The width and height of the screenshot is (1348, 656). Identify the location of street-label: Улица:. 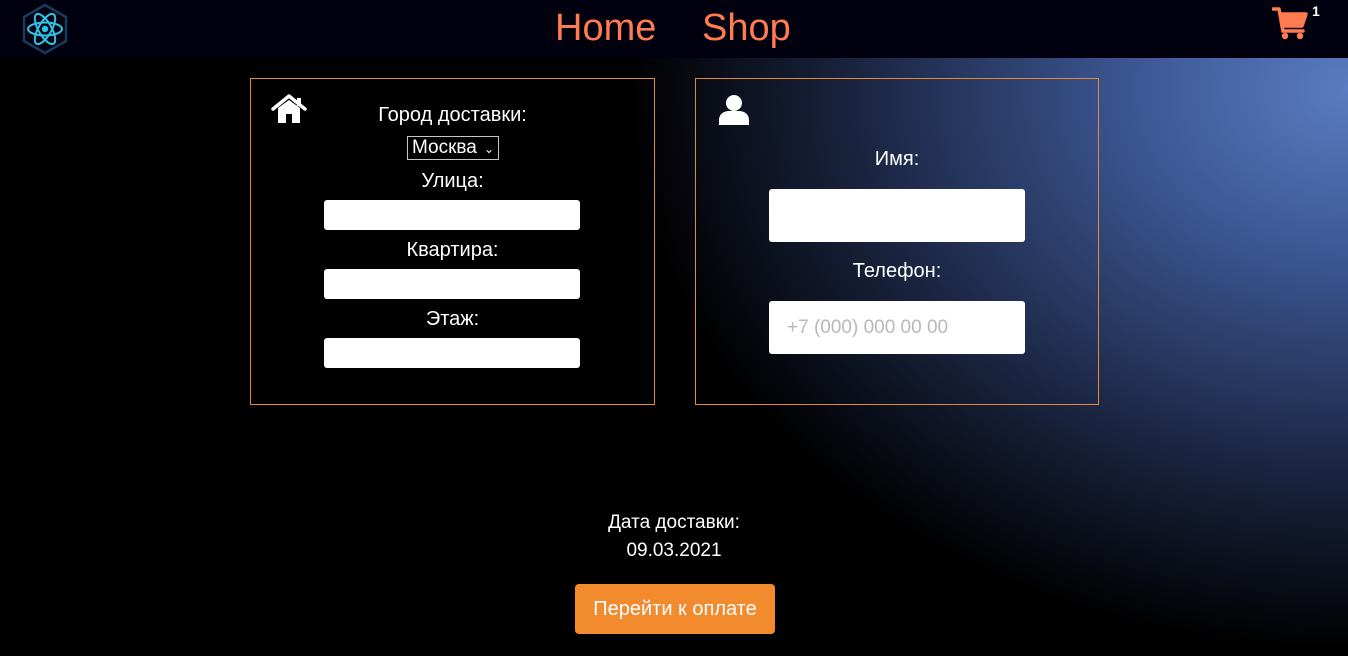
(452, 181).